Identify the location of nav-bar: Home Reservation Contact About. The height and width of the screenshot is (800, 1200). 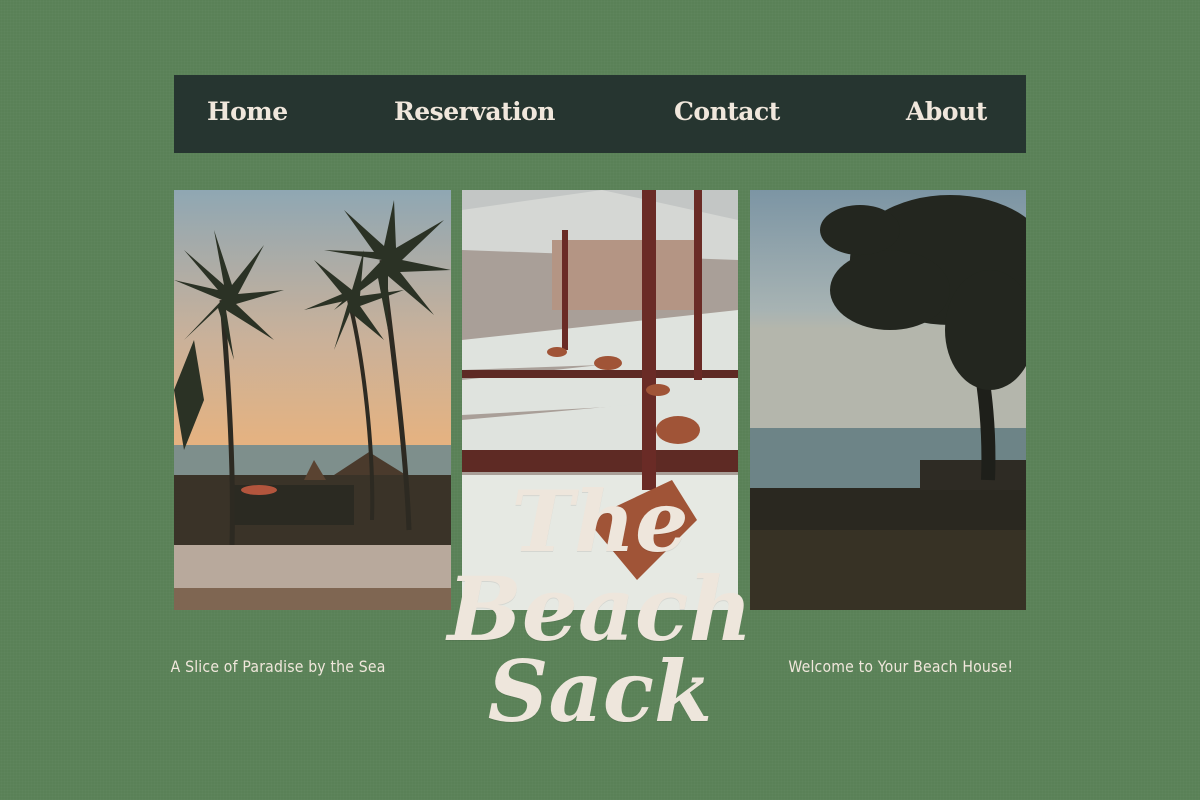
(600, 114).